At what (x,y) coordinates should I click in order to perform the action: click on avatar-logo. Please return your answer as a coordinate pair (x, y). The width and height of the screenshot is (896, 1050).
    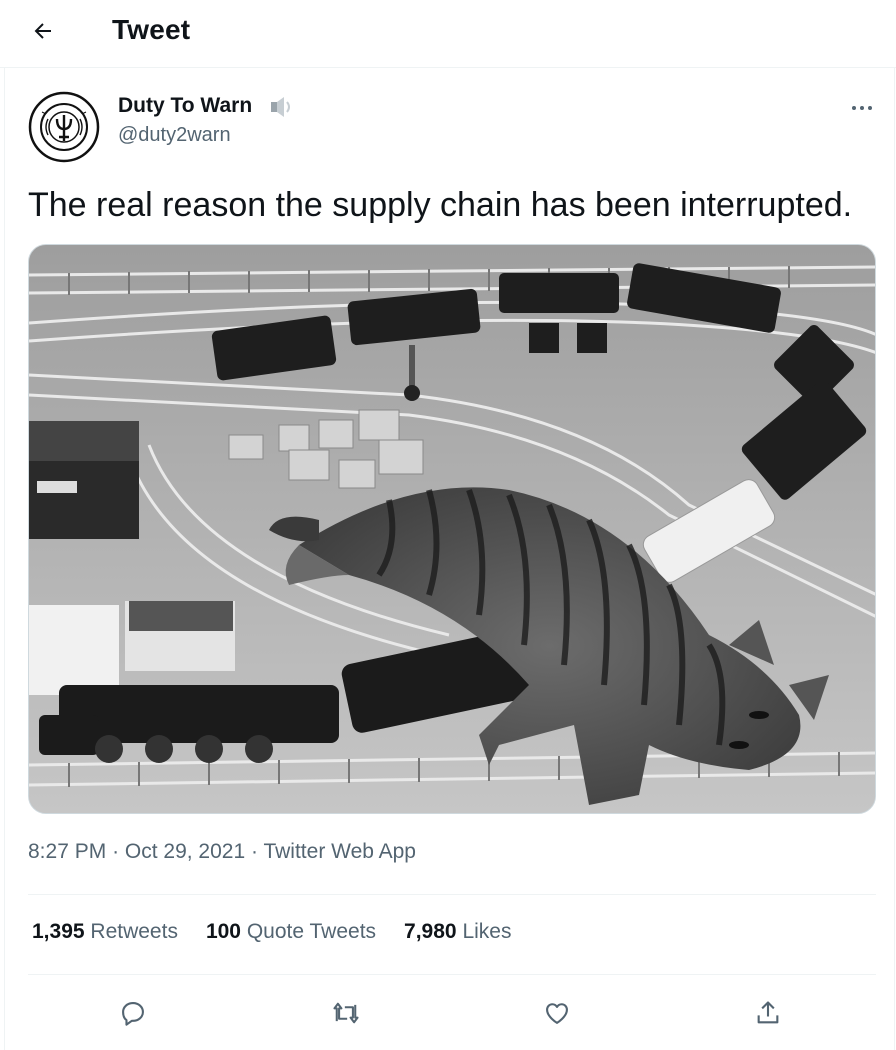
    Looking at the image, I should click on (64, 127).